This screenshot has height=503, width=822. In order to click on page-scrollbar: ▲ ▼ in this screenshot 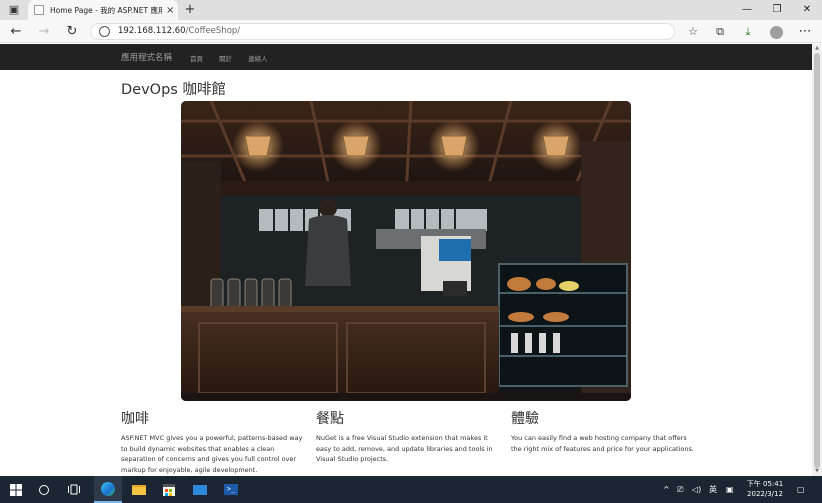, I will do `click(817, 260)`.